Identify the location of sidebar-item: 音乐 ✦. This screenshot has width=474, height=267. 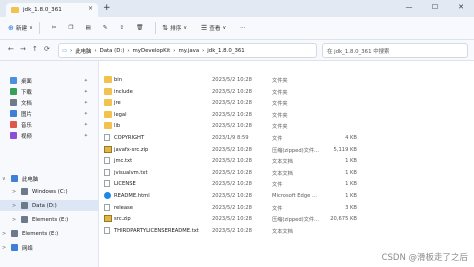
(49, 124).